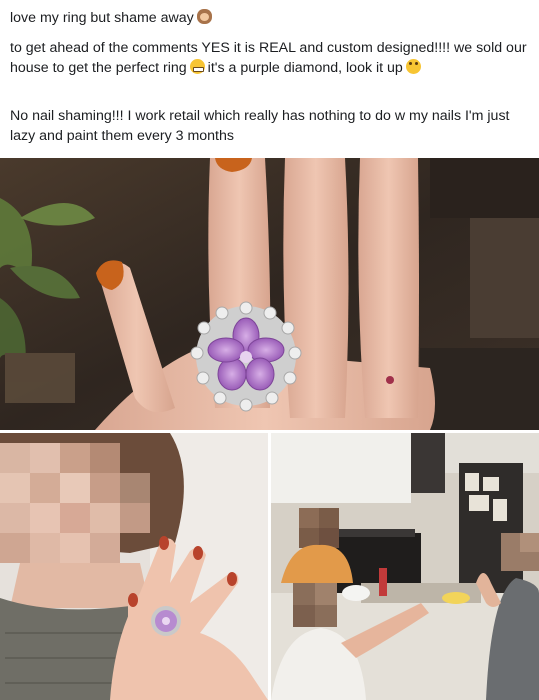 The image size is (539, 700). What do you see at coordinates (102, 18) in the screenshot?
I see `post-line-1-text: love my ring but shame away` at bounding box center [102, 18].